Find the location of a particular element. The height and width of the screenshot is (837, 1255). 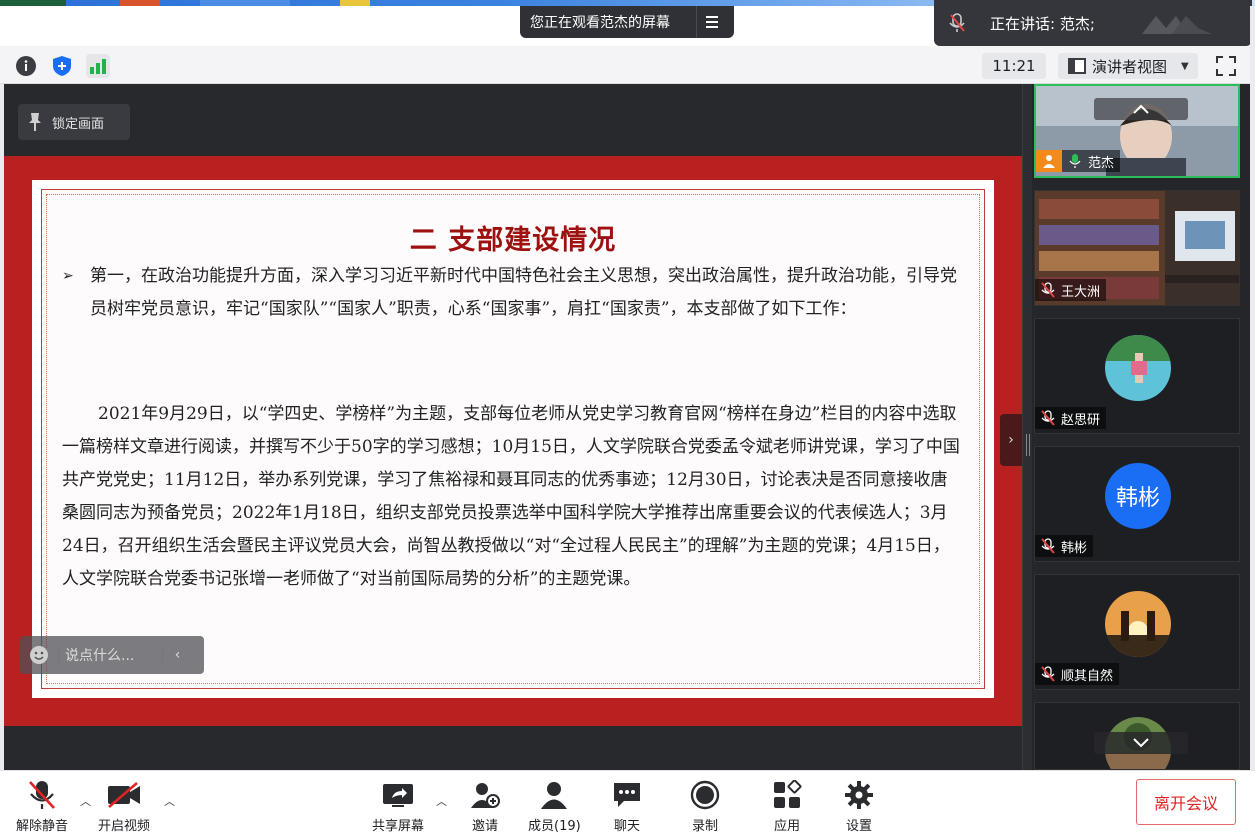

scroll-down-button is located at coordinates (1141, 743).